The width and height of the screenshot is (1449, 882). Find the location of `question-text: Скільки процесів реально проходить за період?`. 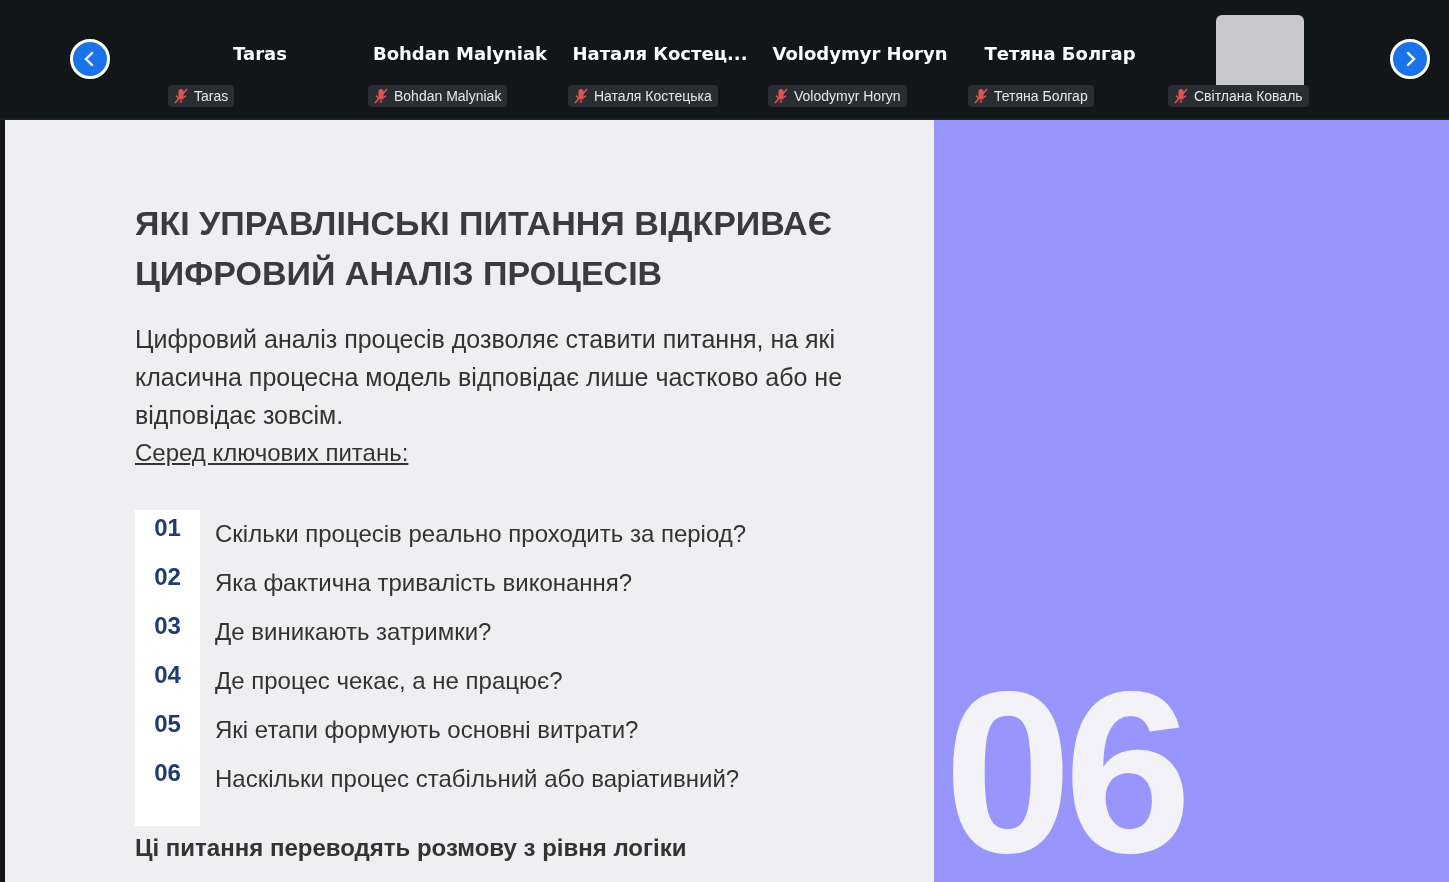

question-text: Скільки процесів реально проходить за період? is located at coordinates (481, 533).